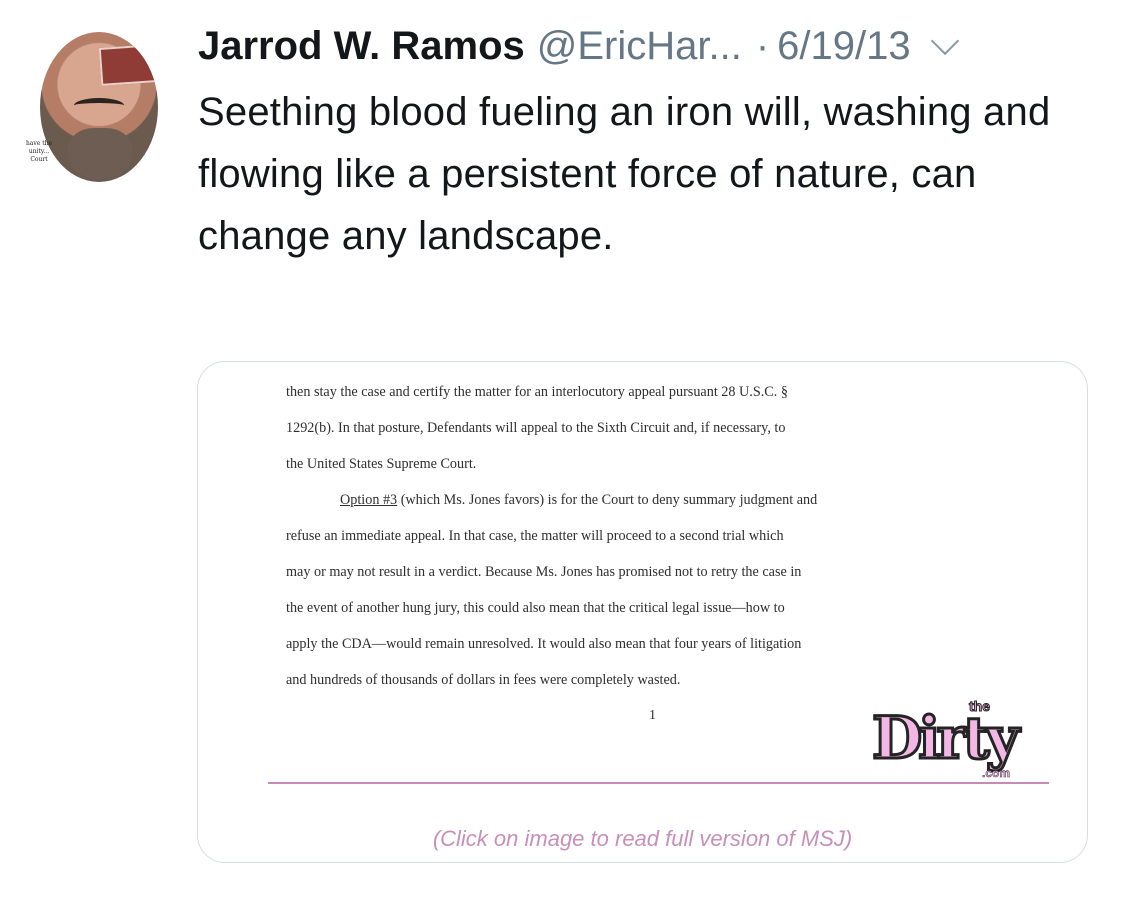 The width and height of the screenshot is (1121, 897). I want to click on document-page-number: 1, so click(652, 715).